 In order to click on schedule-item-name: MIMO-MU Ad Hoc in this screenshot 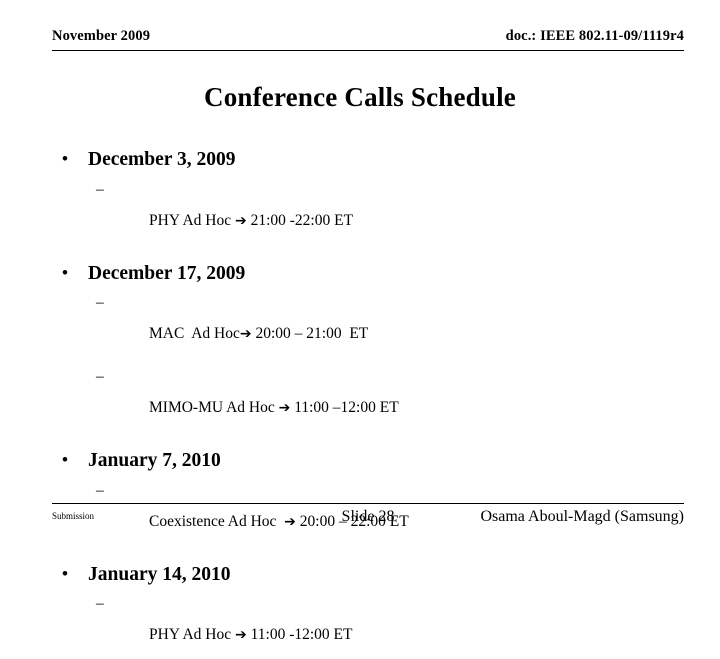, I will do `click(214, 407)`.